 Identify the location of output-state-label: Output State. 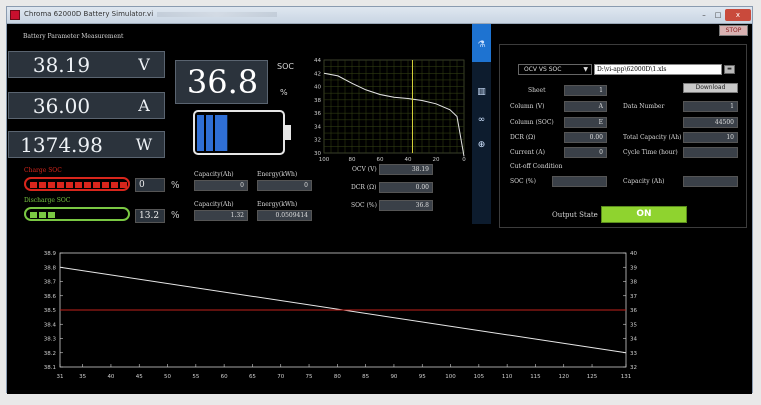
(575, 215).